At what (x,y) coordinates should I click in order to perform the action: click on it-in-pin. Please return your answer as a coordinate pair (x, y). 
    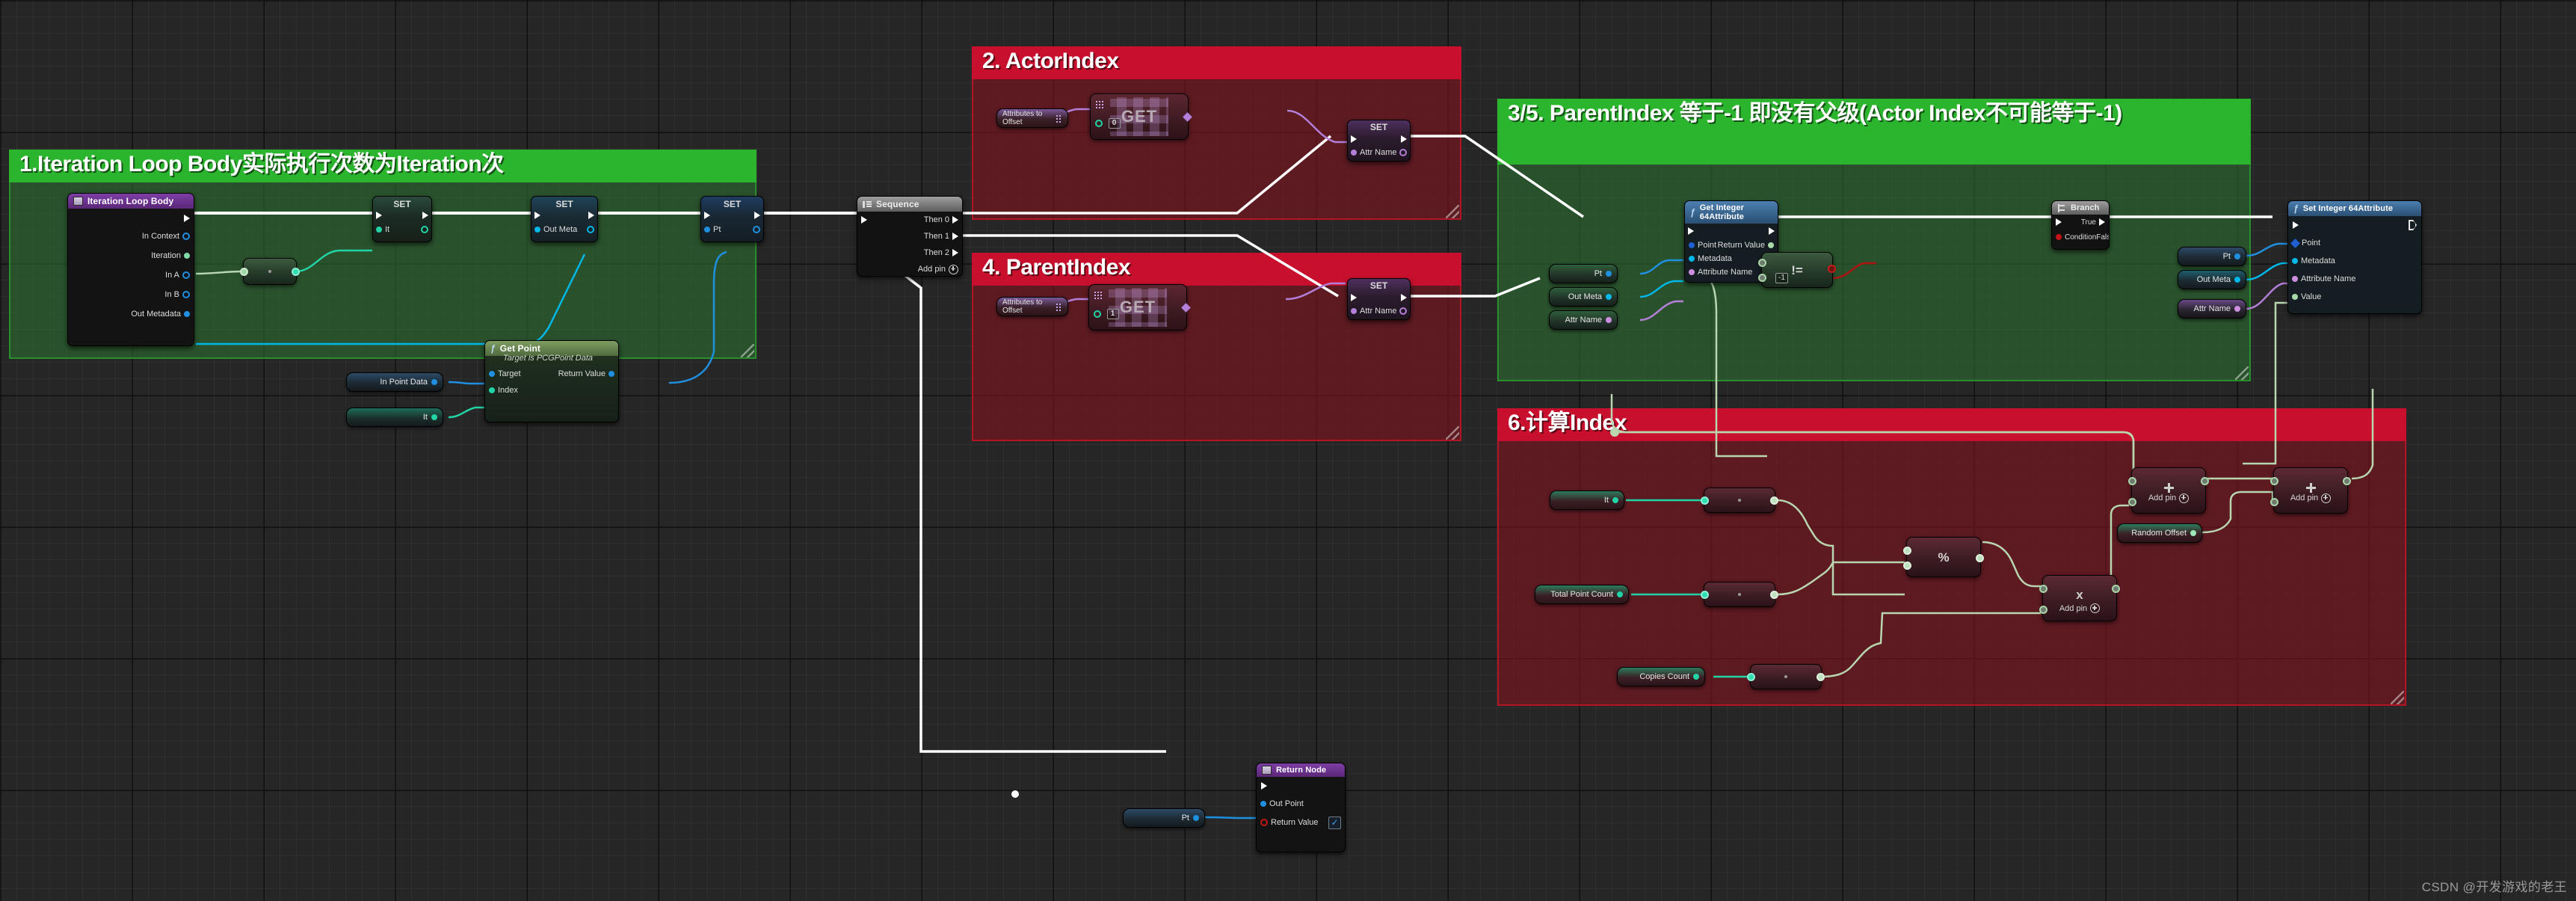
    Looking at the image, I should click on (379, 230).